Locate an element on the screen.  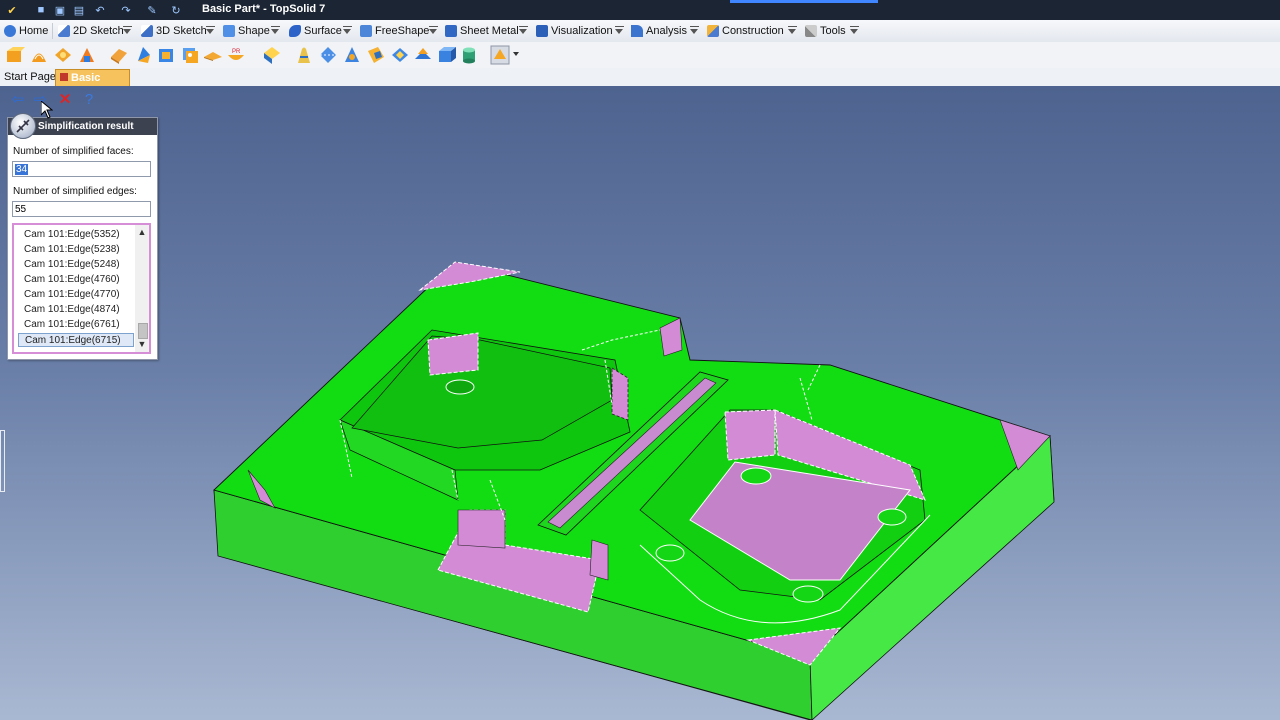
sew-surfaces-icon is located at coordinates (328, 55).